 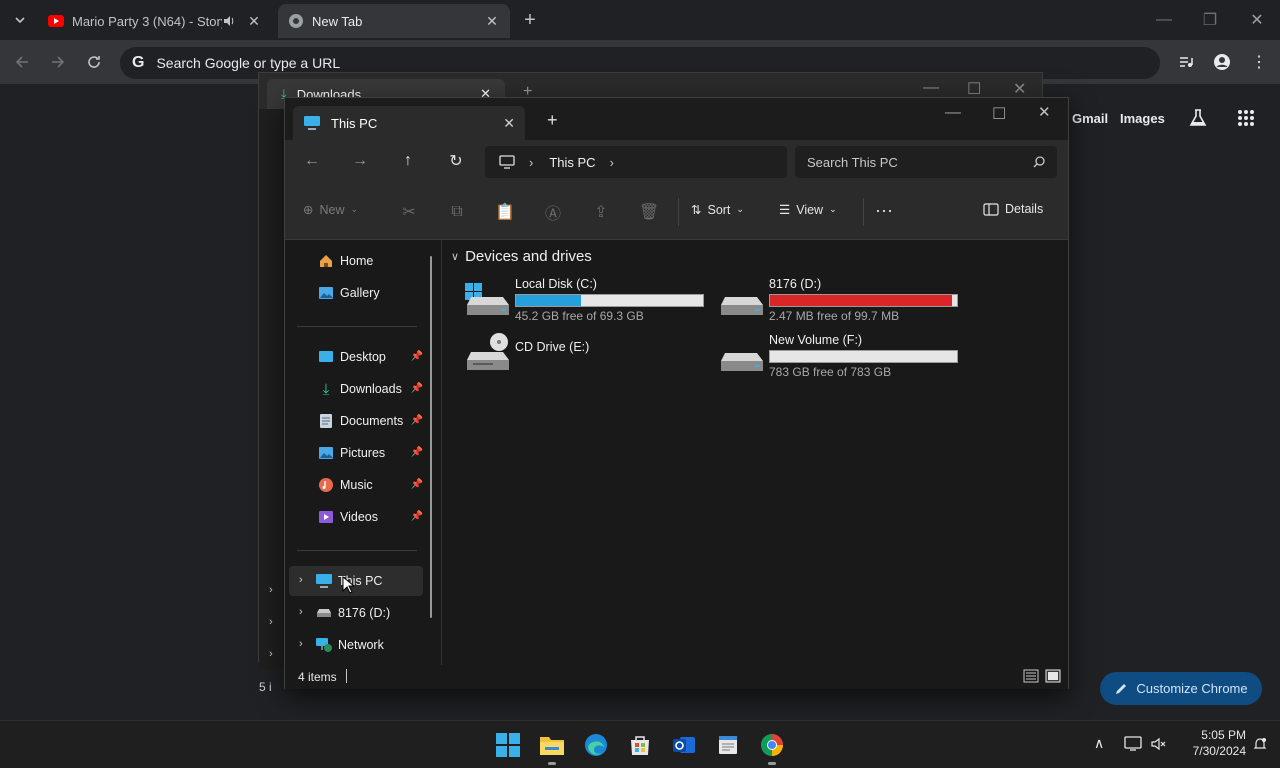 I want to click on sidebar-item-this-pc: › This PC, so click(x=356, y=581).